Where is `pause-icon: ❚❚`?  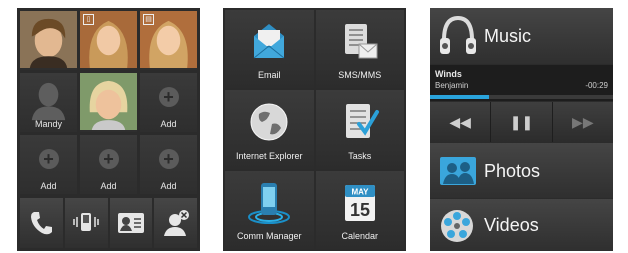
pause-icon: ❚❚ is located at coordinates (521, 121).